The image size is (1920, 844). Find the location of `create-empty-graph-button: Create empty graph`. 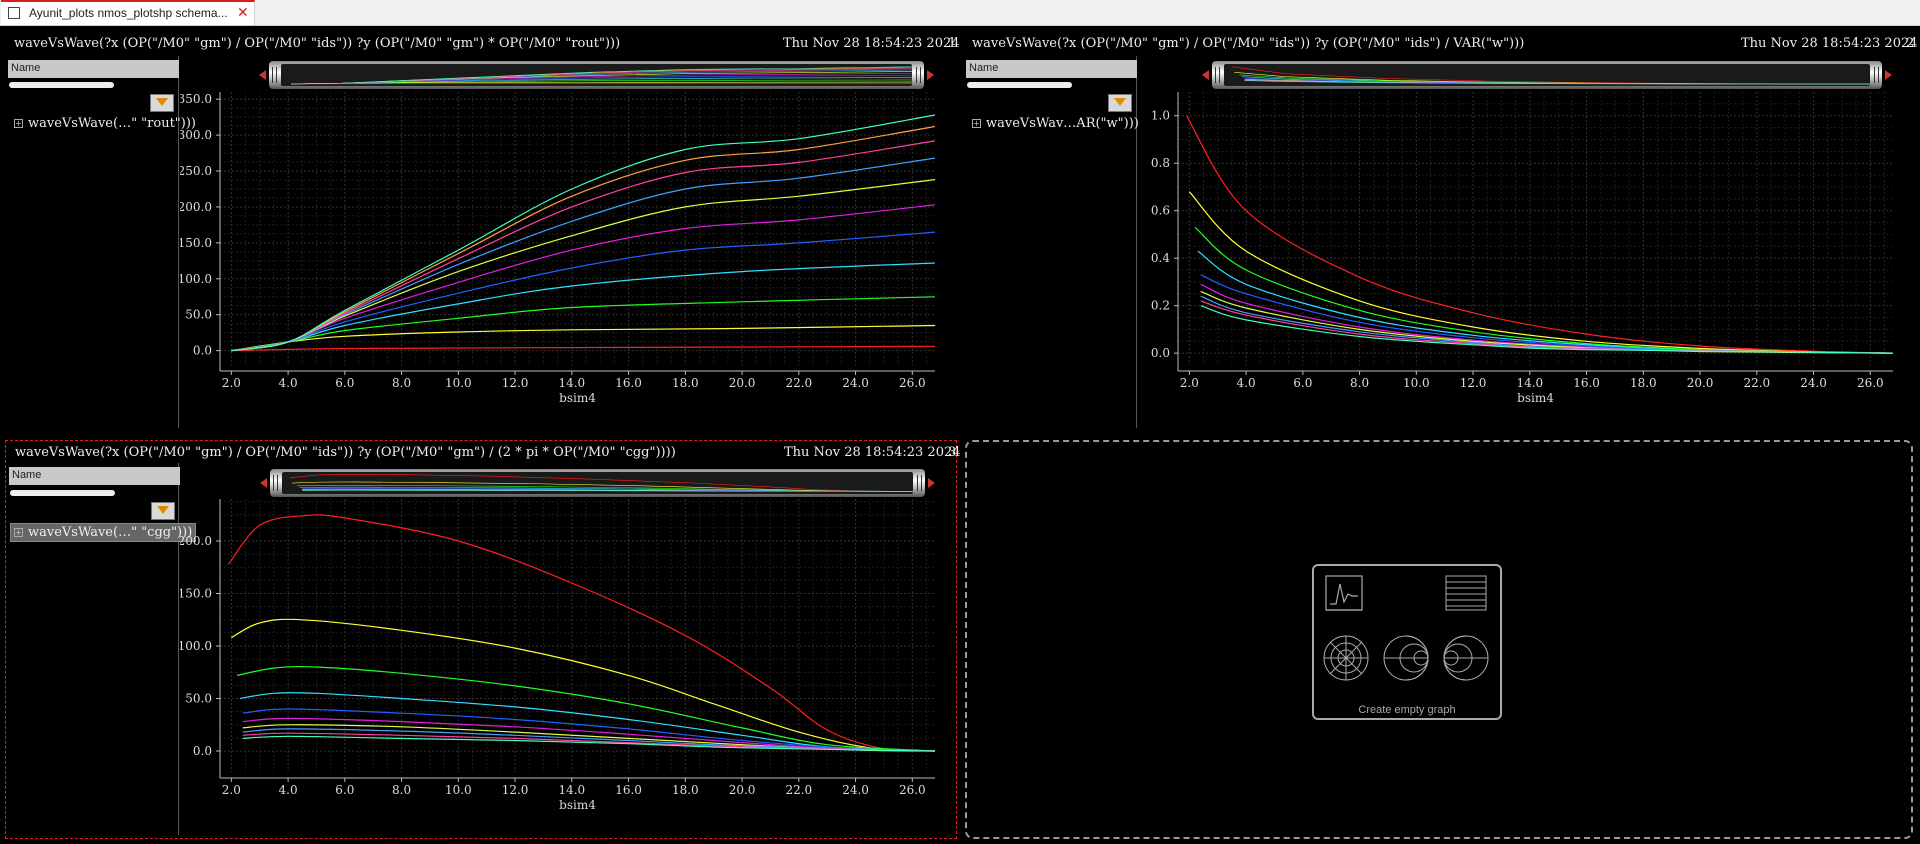

create-empty-graph-button: Create empty graph is located at coordinates (1407, 642).